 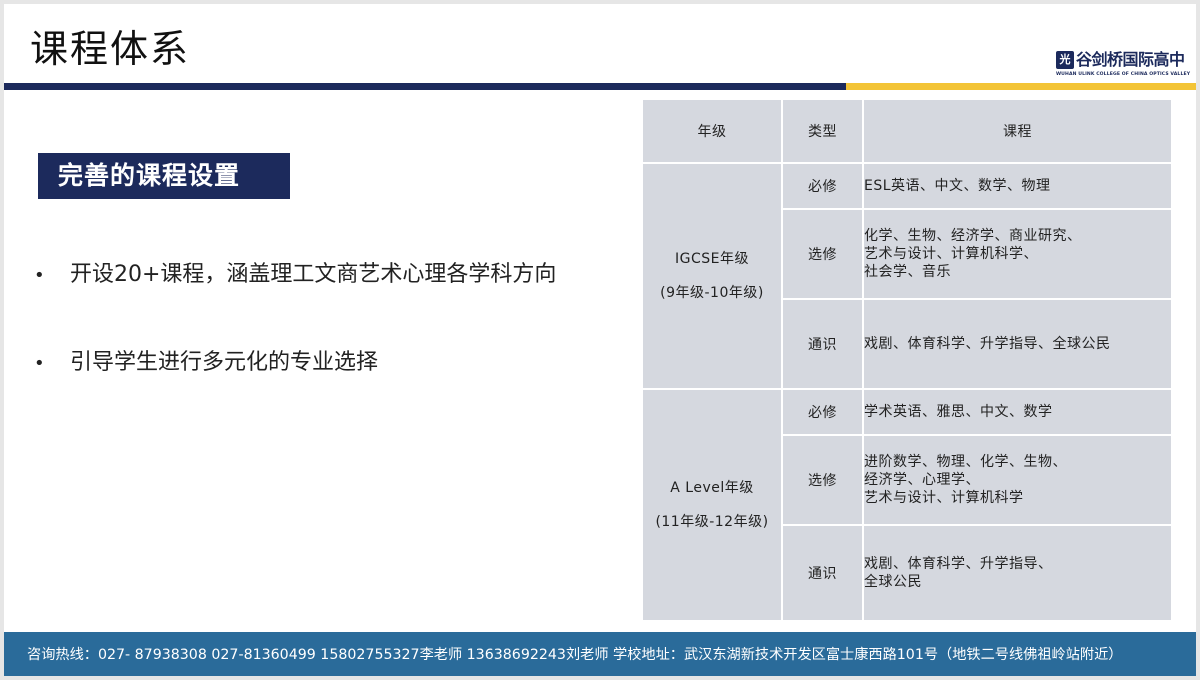 I want to click on course-line: 经济学、心理学、, so click(x=922, y=480).